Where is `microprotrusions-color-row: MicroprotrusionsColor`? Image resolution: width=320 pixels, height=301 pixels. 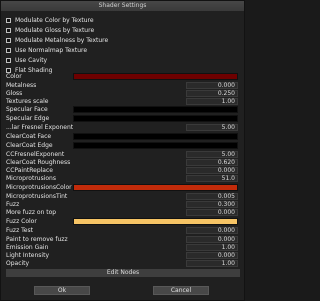 microprotrusions-color-row: MicroprotrusionsColor is located at coordinates (123, 188).